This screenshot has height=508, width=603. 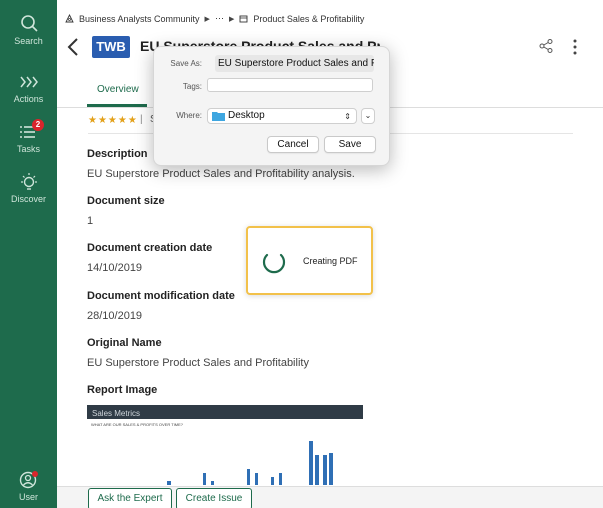 What do you see at coordinates (139, 19) in the screenshot?
I see `breadcrumb-item: Business Analysts Community` at bounding box center [139, 19].